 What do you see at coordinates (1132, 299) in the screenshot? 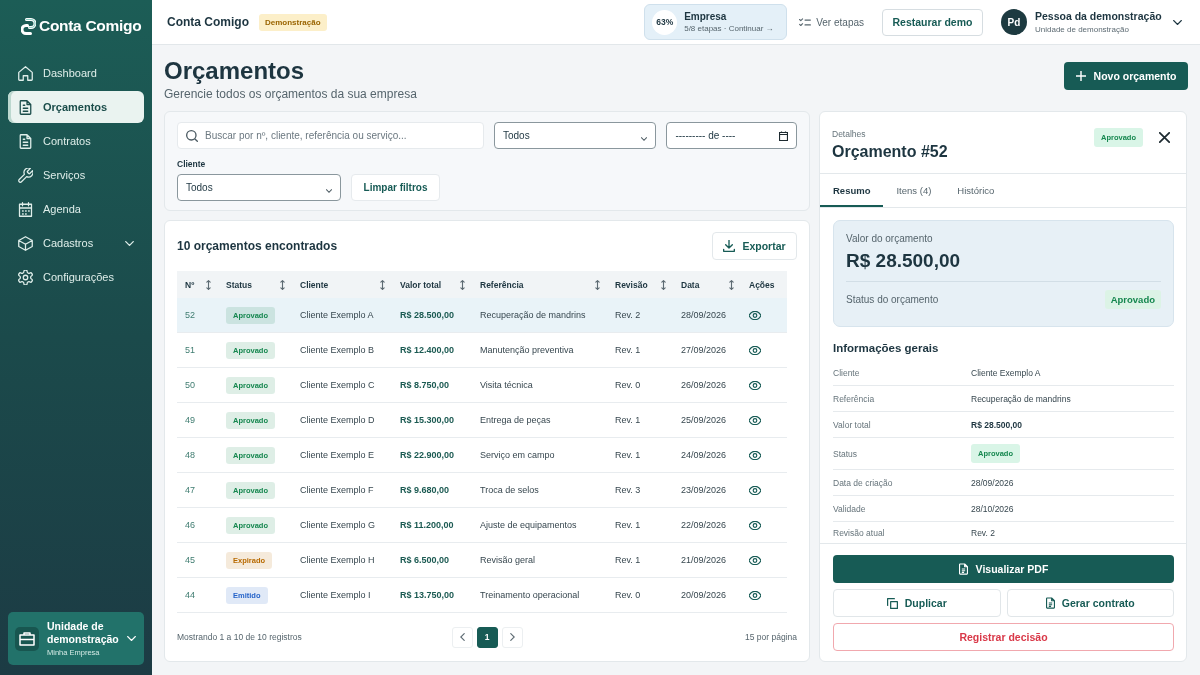
I see `status-badge: Aprovado` at bounding box center [1132, 299].